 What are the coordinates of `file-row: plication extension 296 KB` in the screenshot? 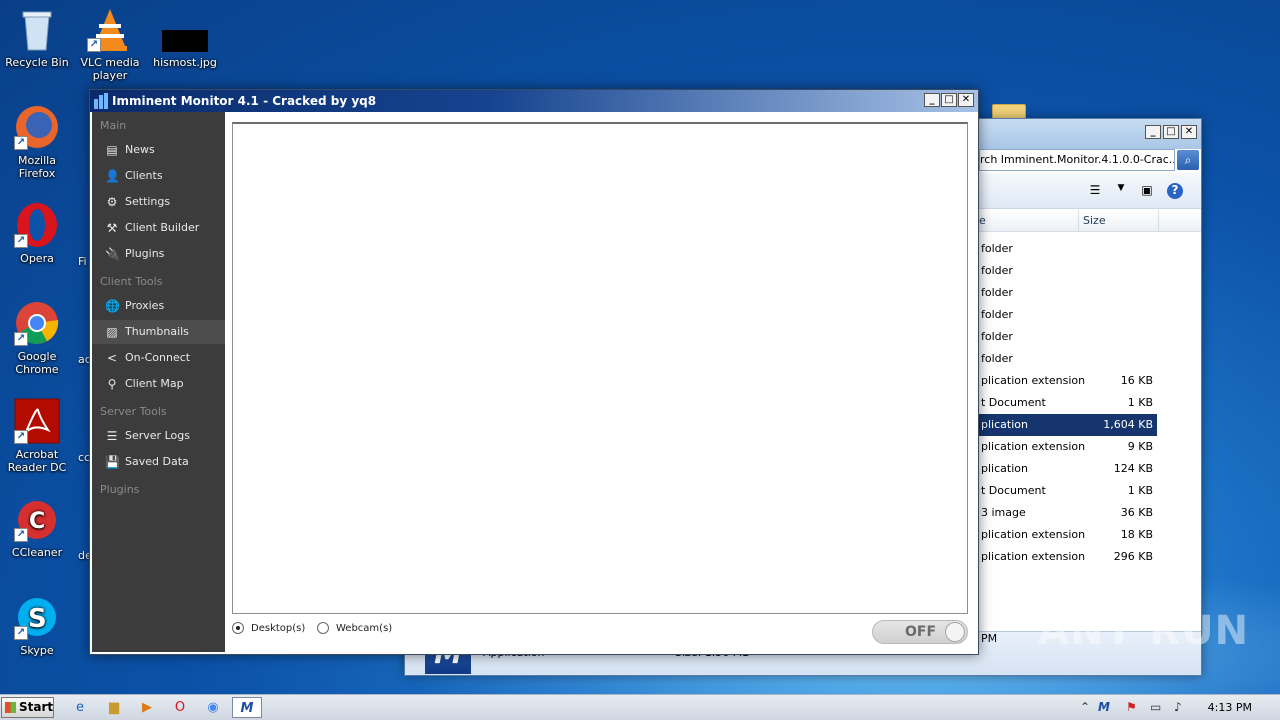 It's located at (1066, 557).